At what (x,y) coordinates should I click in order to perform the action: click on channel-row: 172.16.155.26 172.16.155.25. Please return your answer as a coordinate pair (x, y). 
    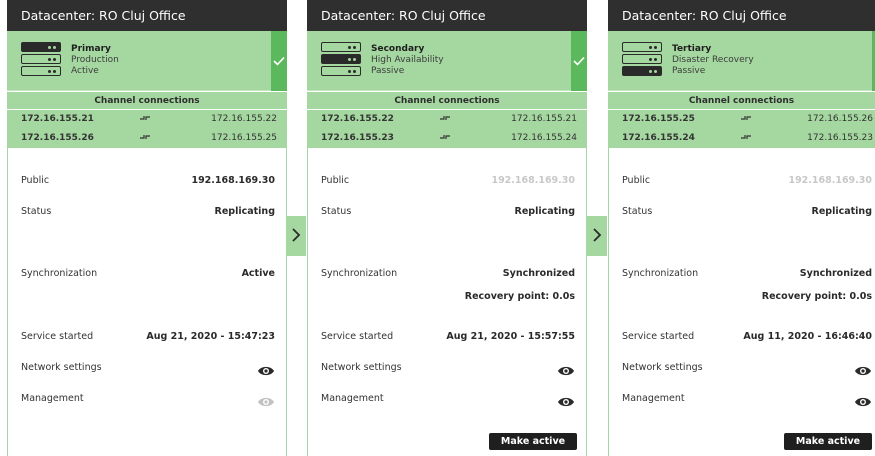
    Looking at the image, I should click on (147, 138).